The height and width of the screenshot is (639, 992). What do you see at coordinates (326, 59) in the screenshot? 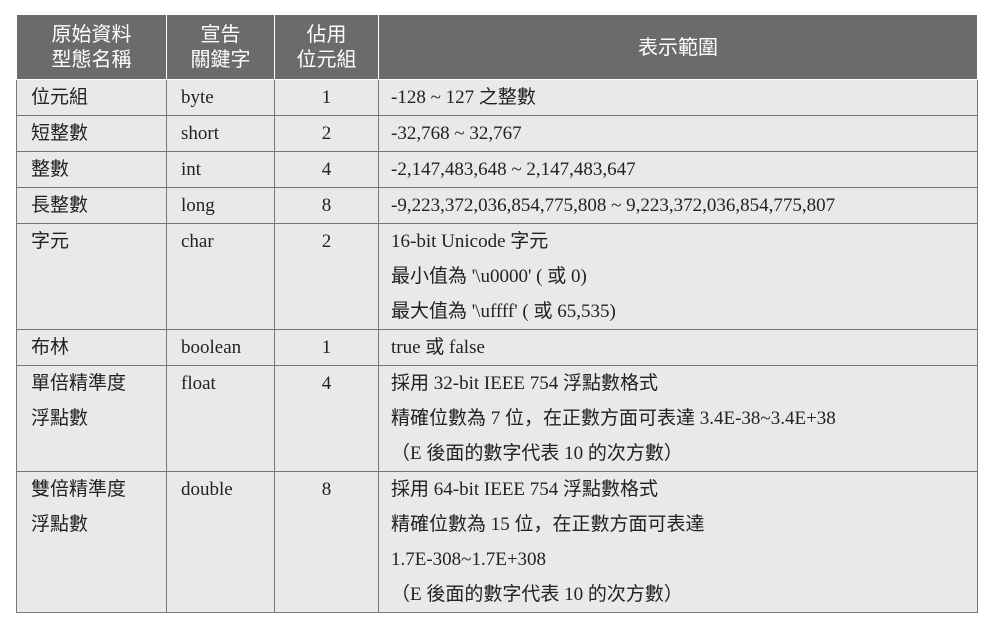
I see `header-size-line-2: 位元組` at bounding box center [326, 59].